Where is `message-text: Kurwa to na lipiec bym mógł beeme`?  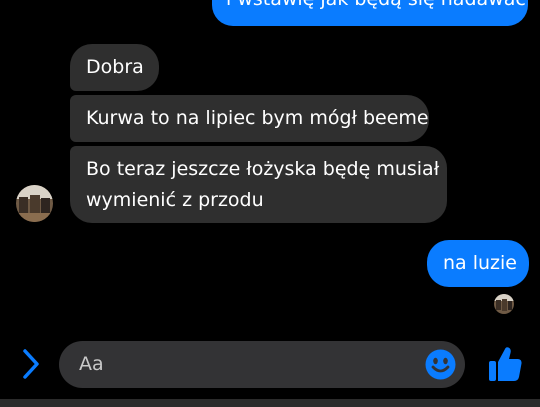 message-text: Kurwa to na lipiec bym mógł beeme is located at coordinates (257, 118).